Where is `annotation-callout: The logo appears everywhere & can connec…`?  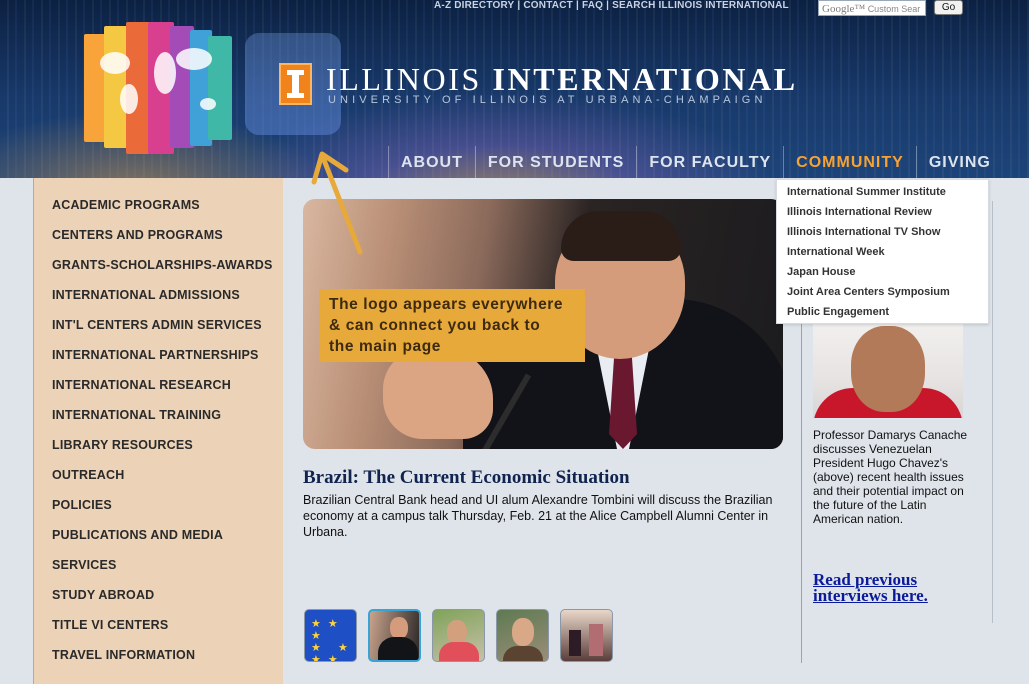
annotation-callout: The logo appears everywhere & can connec… is located at coordinates (452, 325).